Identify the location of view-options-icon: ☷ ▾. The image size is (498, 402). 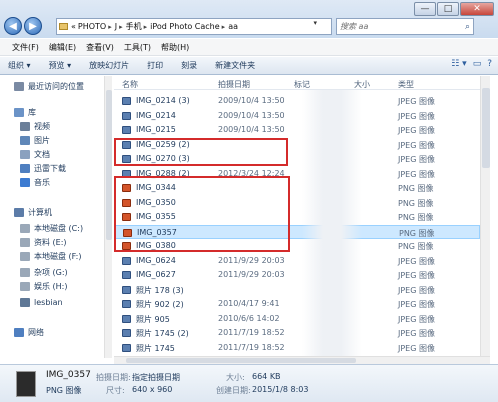
(458, 64).